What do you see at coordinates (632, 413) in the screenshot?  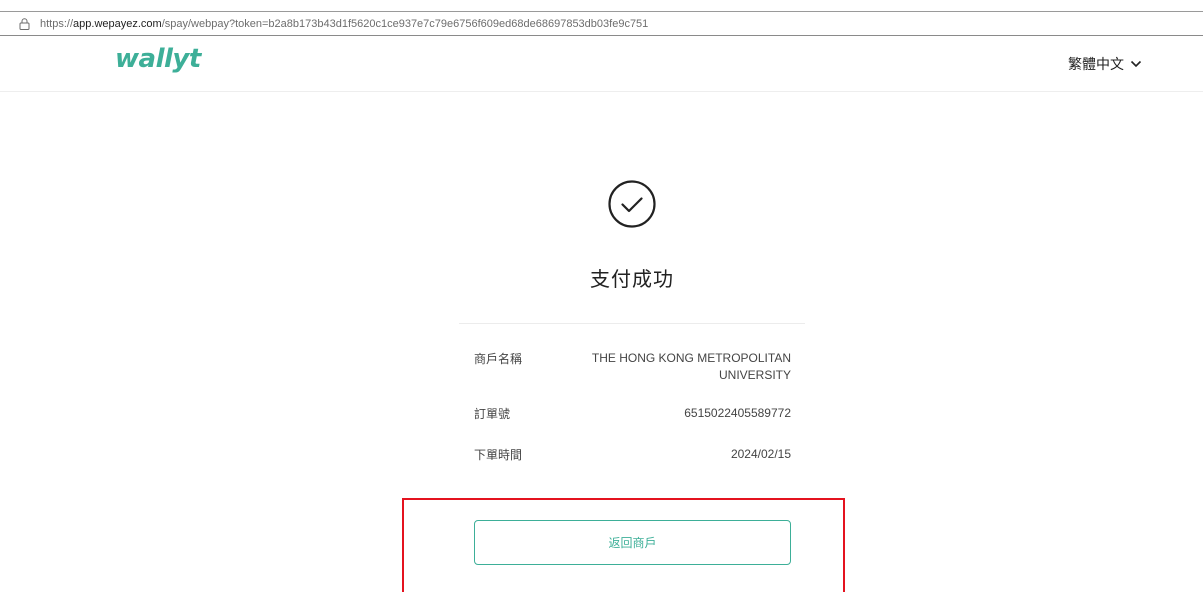 I see `order-row: 訂單號 6515022405589772` at bounding box center [632, 413].